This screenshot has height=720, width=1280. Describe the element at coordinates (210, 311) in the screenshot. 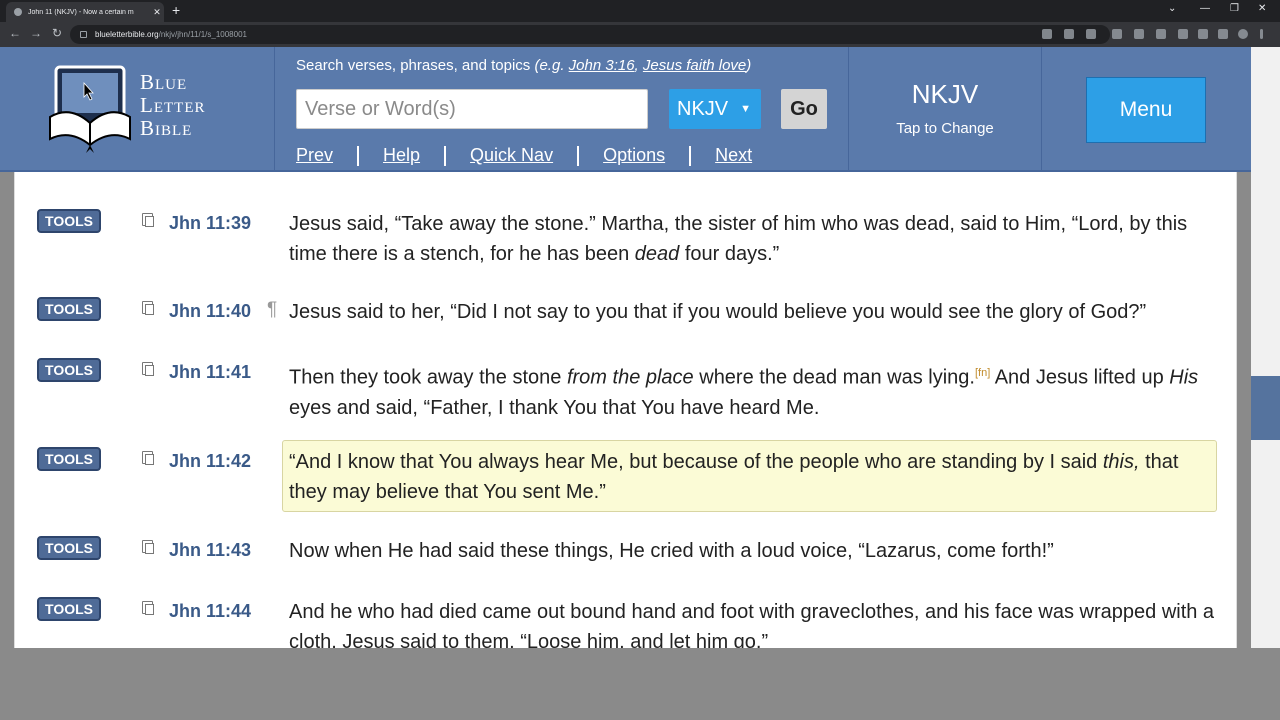

I see `verse-reference: Jhn 11:40` at that location.